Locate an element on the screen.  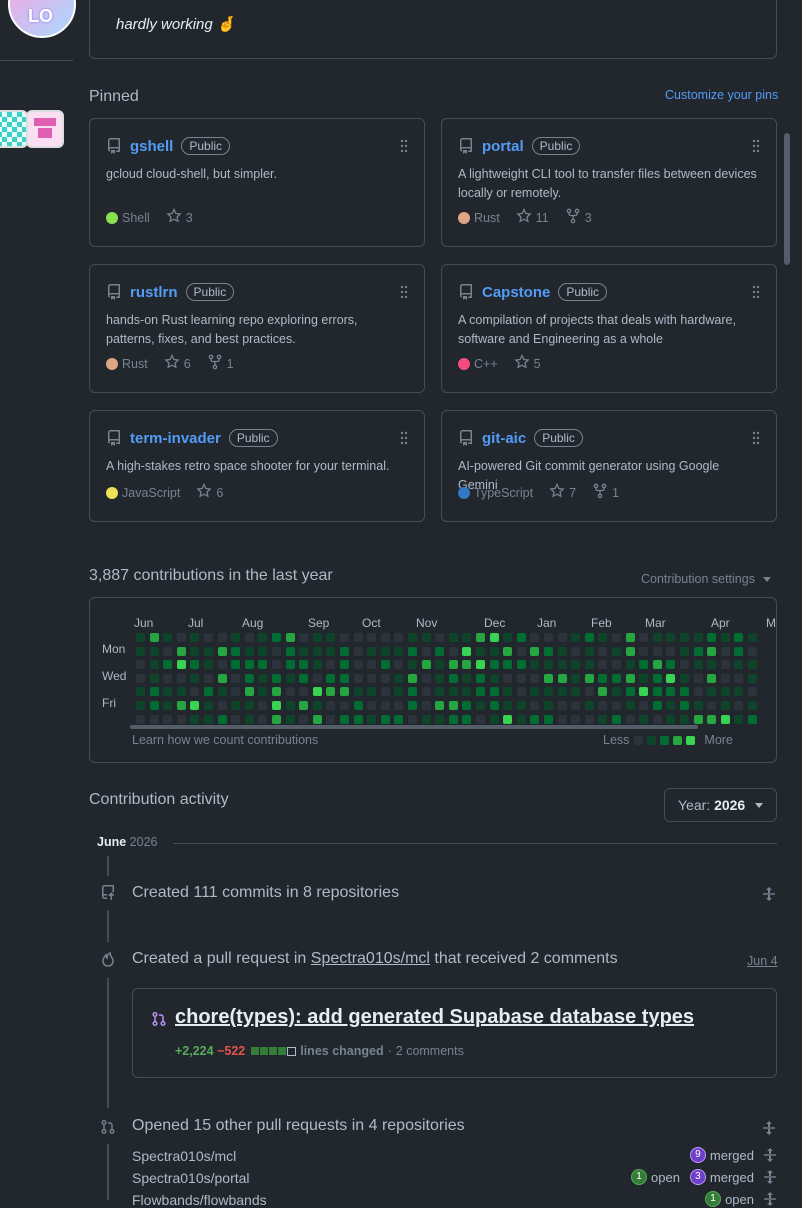
repo-forks: 1 is located at coordinates (220, 363).